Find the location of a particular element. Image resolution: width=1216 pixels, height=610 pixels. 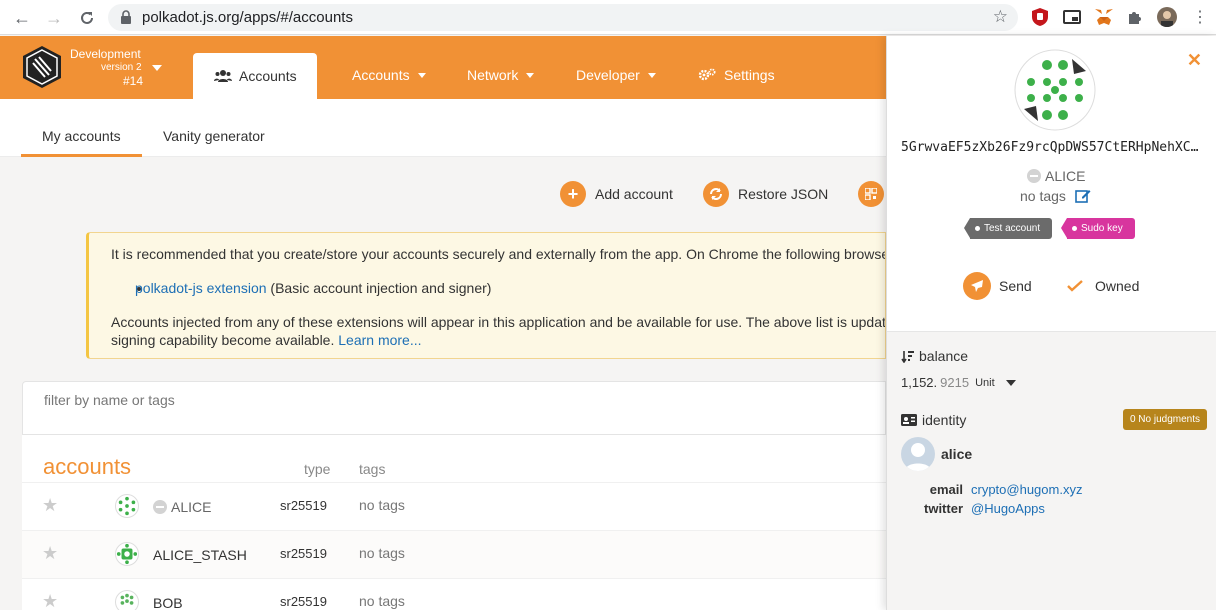

sync-icon is located at coordinates (716, 194).